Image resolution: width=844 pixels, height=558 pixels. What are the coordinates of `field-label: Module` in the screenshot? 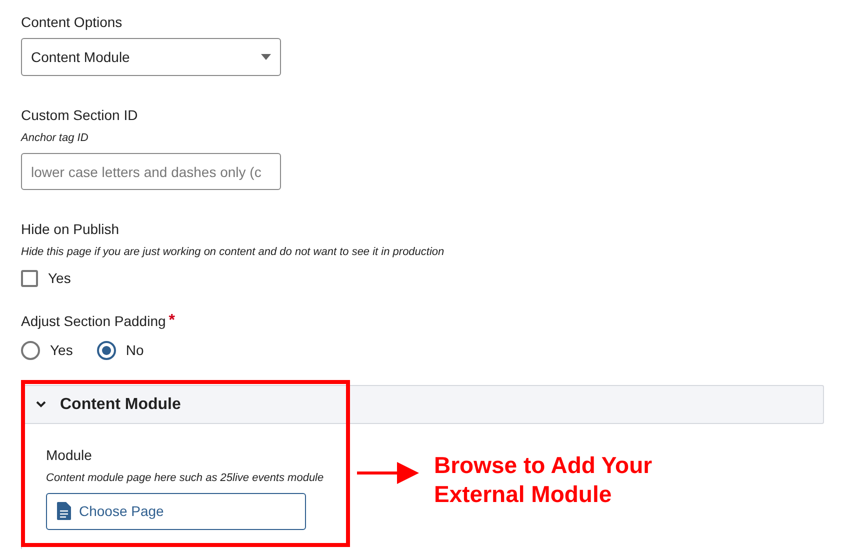 It's located at (69, 454).